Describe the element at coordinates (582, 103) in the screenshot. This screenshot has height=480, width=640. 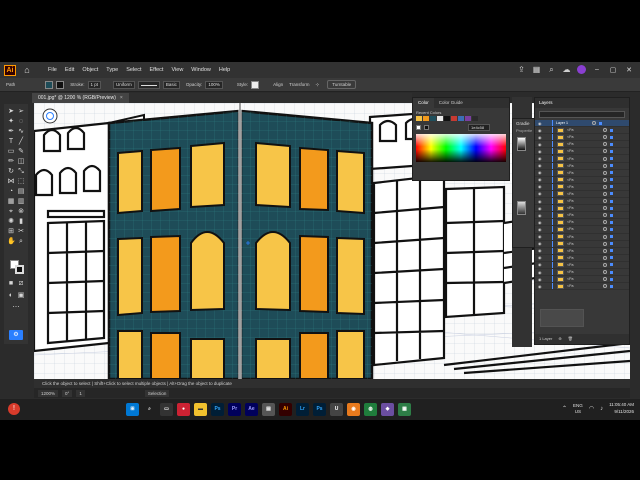
I see `layers-panel-title: Layers` at that location.